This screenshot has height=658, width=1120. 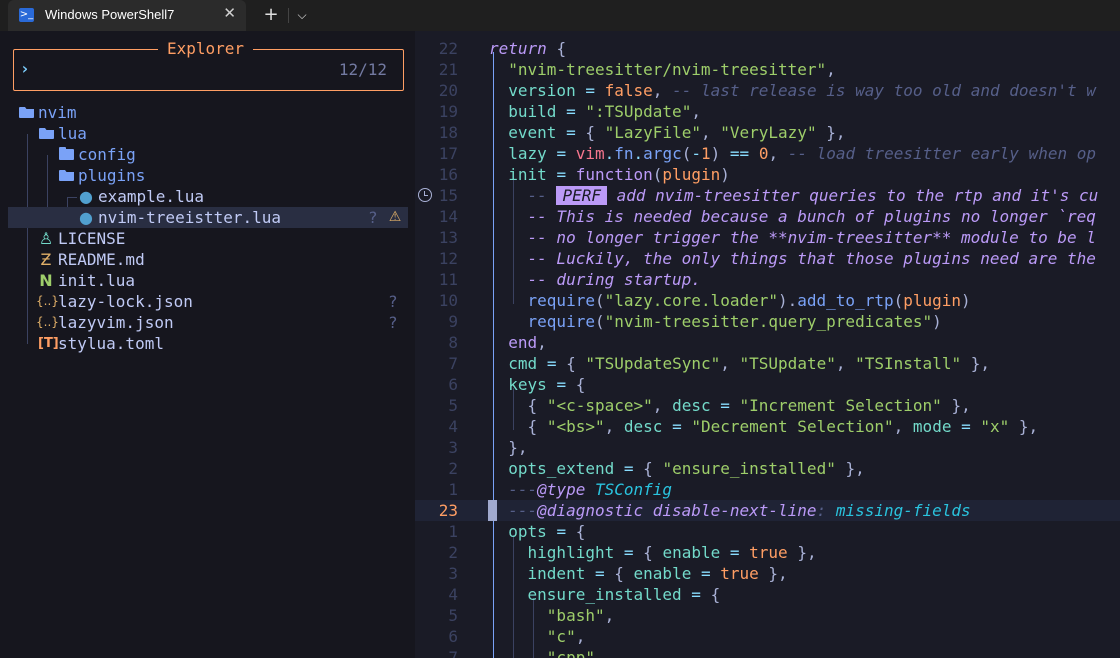 I want to click on code-line: 3 },, so click(x=767, y=447).